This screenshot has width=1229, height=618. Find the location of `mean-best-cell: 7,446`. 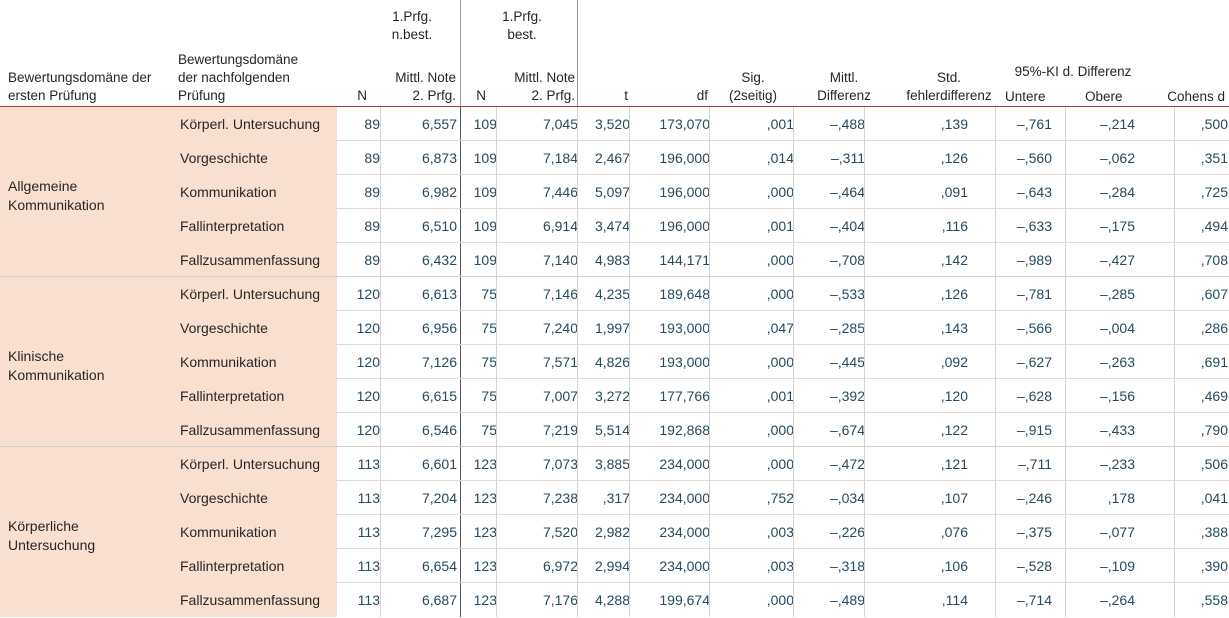

mean-best-cell: 7,446 is located at coordinates (537, 192).